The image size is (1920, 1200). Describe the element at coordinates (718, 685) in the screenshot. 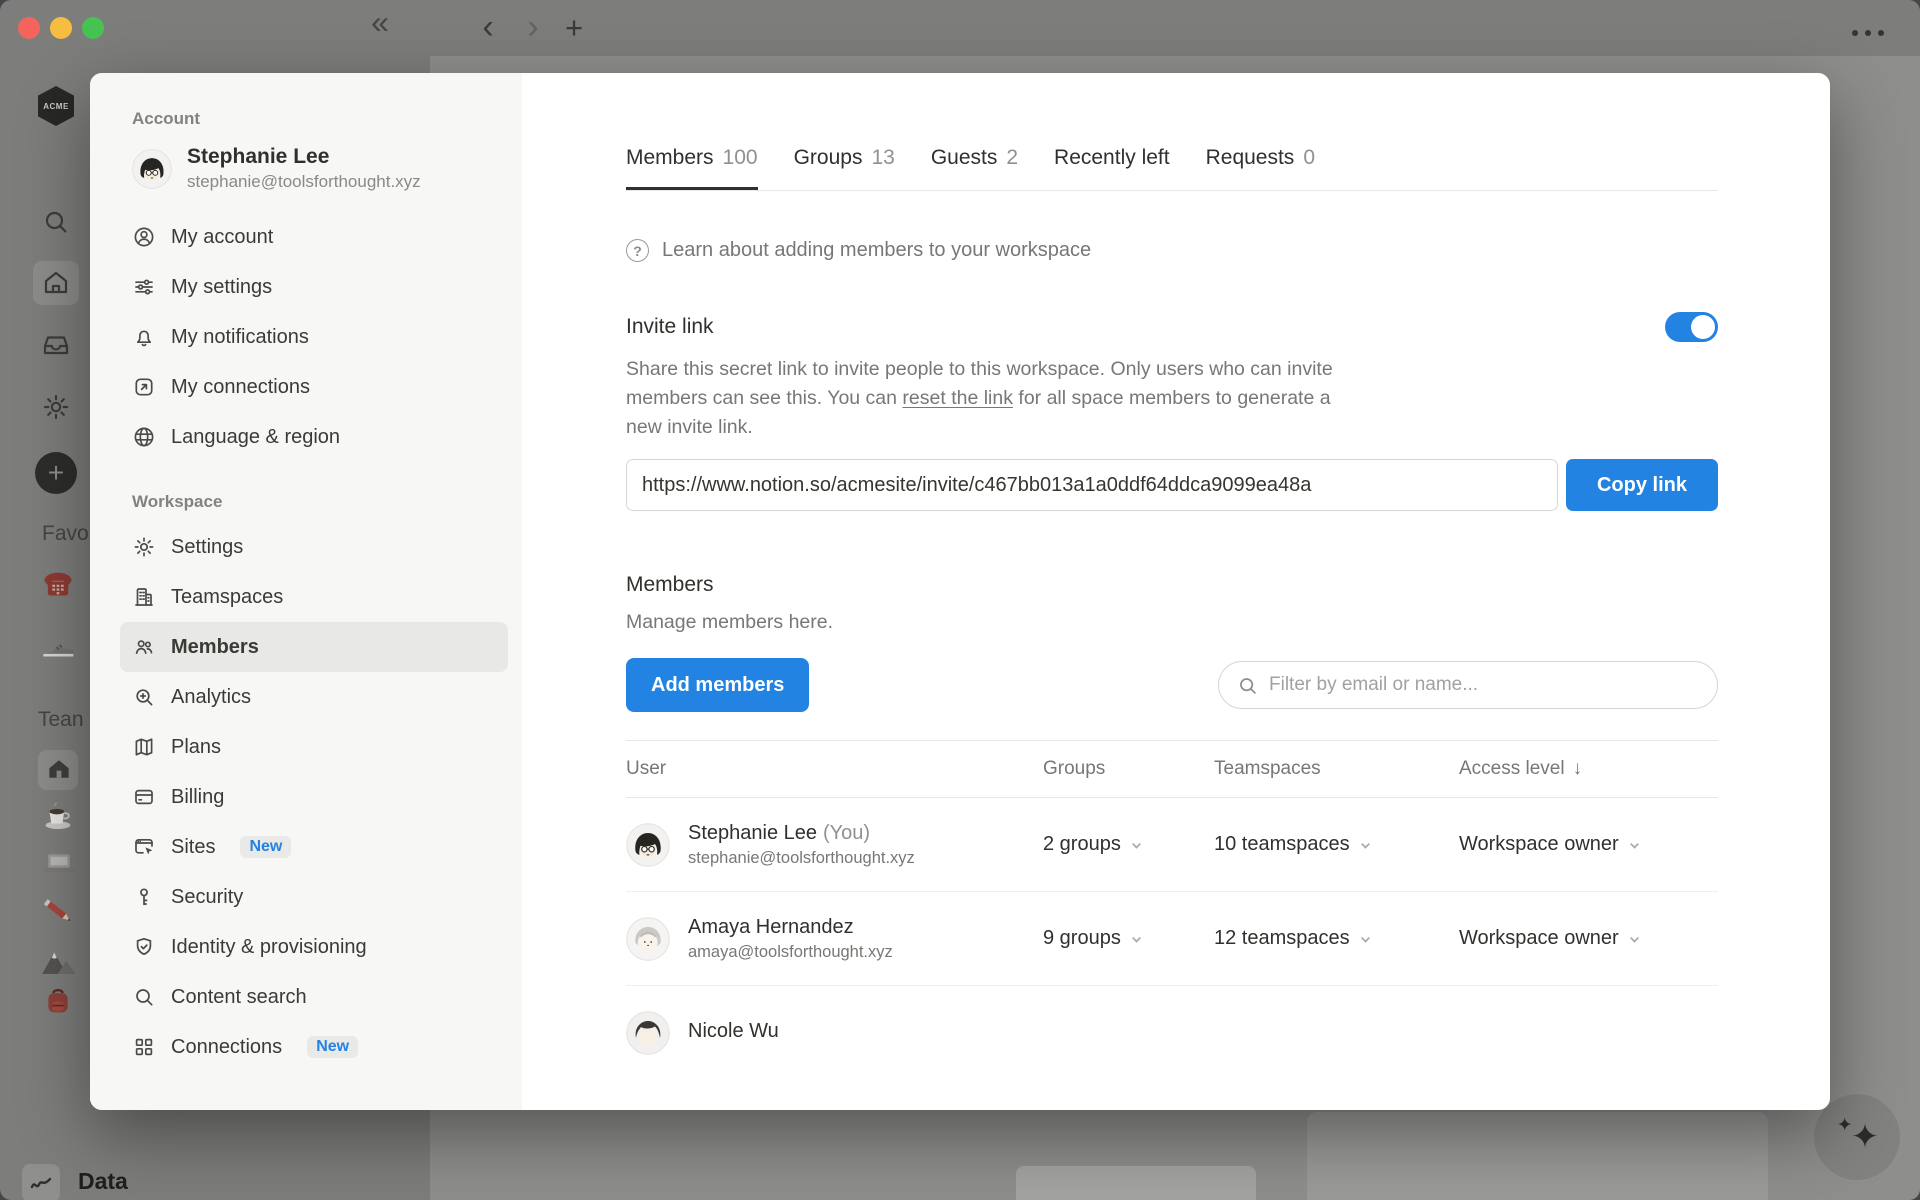

I see `add-members-button: Add members` at that location.